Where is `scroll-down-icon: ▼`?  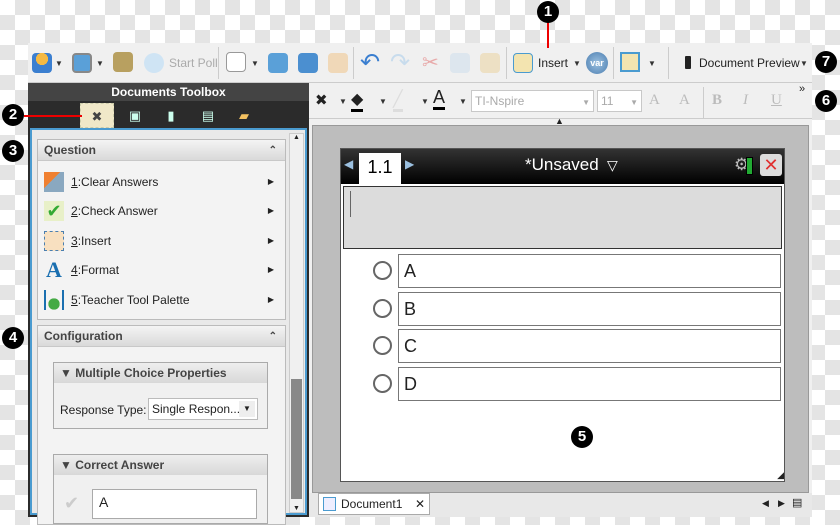 scroll-down-icon: ▼ is located at coordinates (296, 508).